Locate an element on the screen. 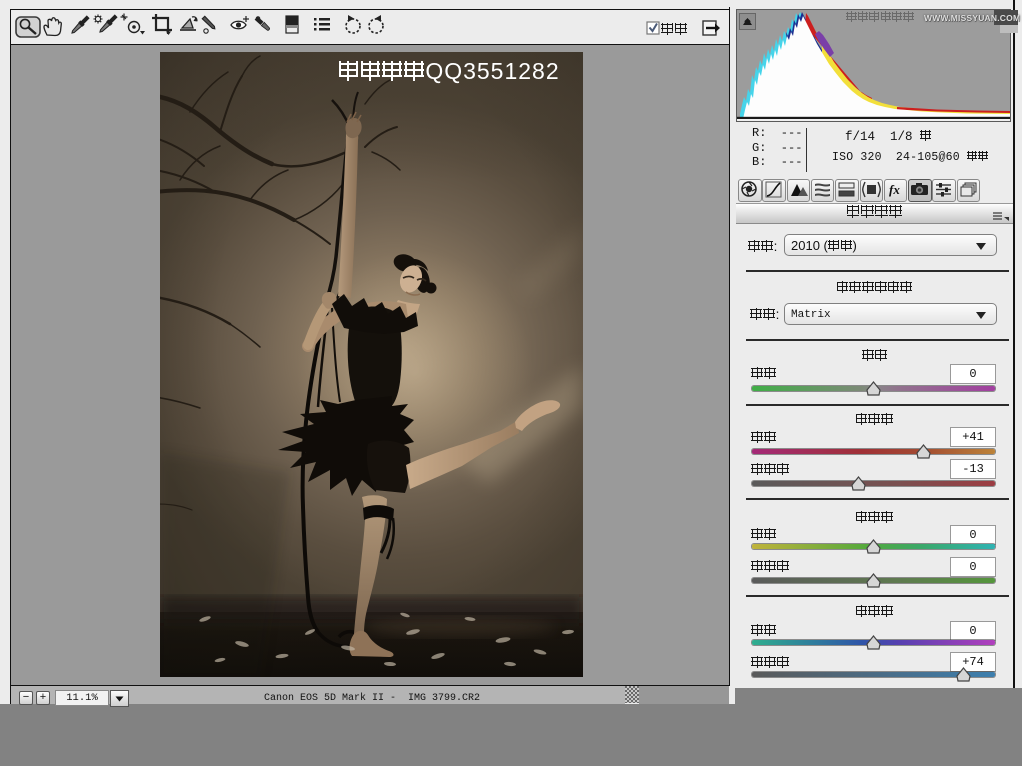  svg-text: fx is located at coordinates (894, 189).